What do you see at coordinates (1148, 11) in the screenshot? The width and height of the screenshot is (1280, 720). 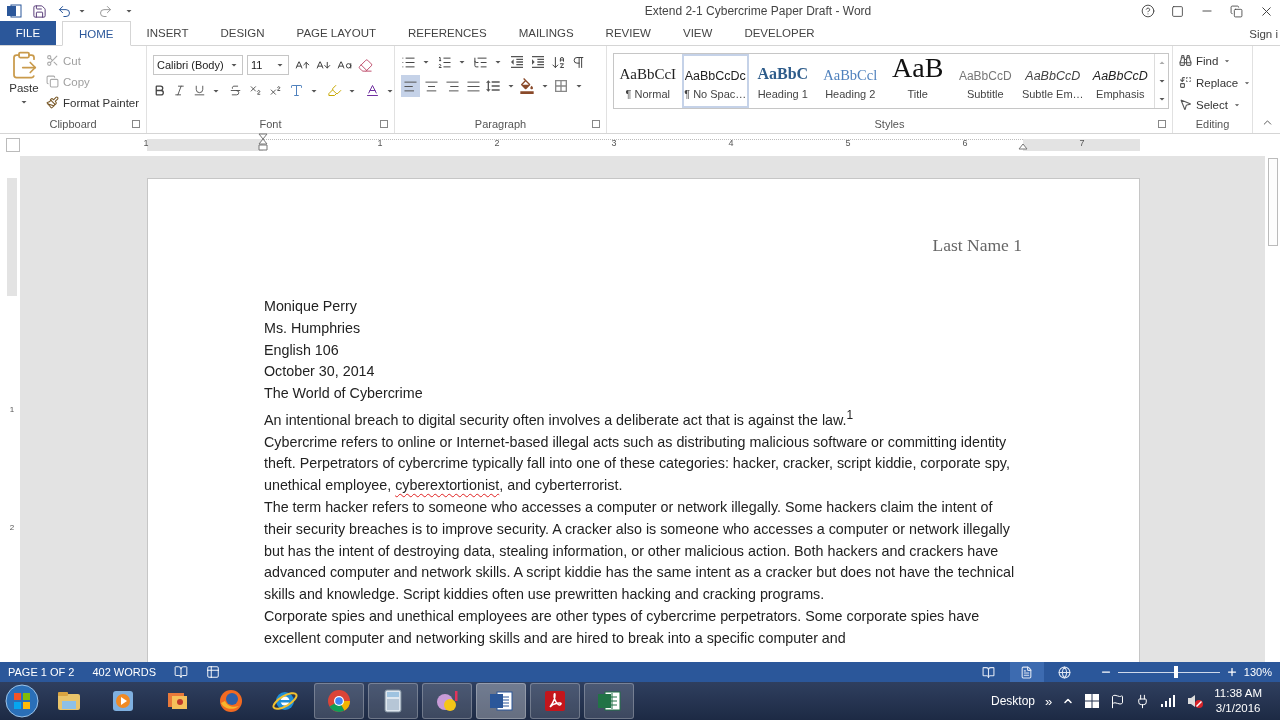 I see `help-icon` at bounding box center [1148, 11].